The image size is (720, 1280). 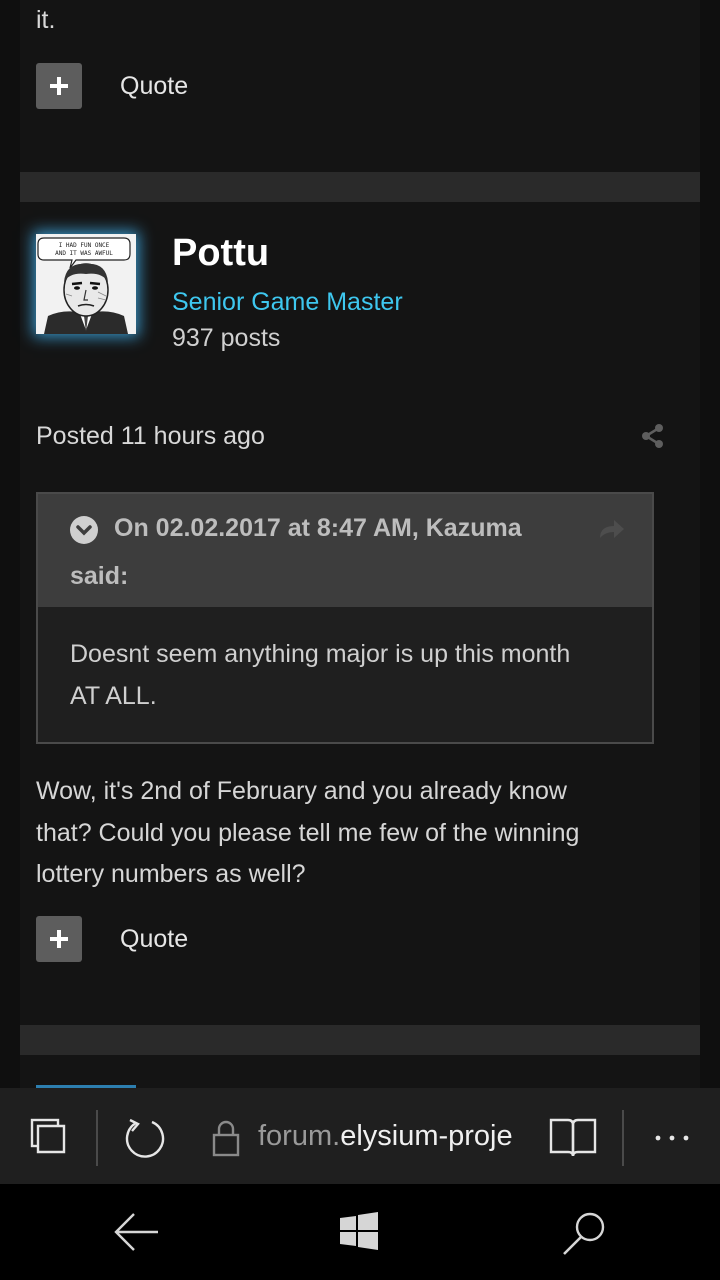 I want to click on system-navigation-bar, so click(x=360, y=1232).